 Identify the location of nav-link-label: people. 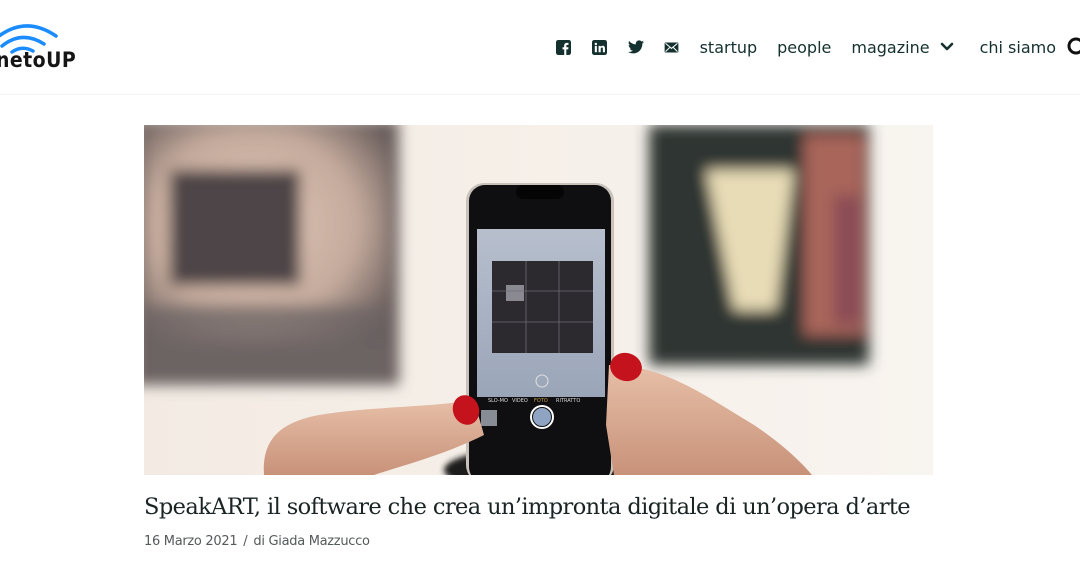
(804, 47).